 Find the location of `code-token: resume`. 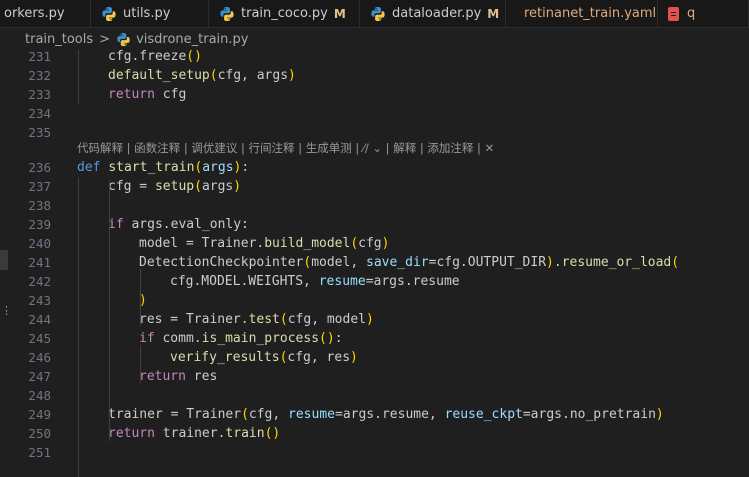

code-token: resume is located at coordinates (311, 414).